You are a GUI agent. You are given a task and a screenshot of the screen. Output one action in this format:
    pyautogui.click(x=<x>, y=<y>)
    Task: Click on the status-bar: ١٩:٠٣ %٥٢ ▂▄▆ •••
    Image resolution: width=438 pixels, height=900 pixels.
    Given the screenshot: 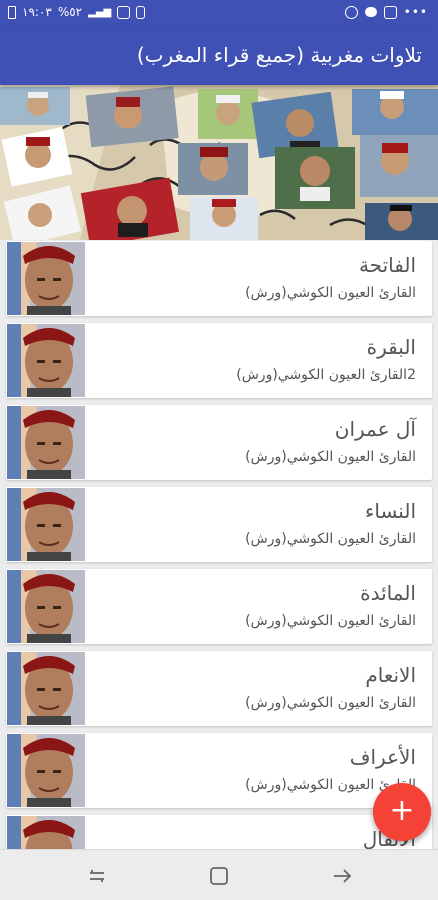 What is the action you would take?
    pyautogui.click(x=219, y=13)
    